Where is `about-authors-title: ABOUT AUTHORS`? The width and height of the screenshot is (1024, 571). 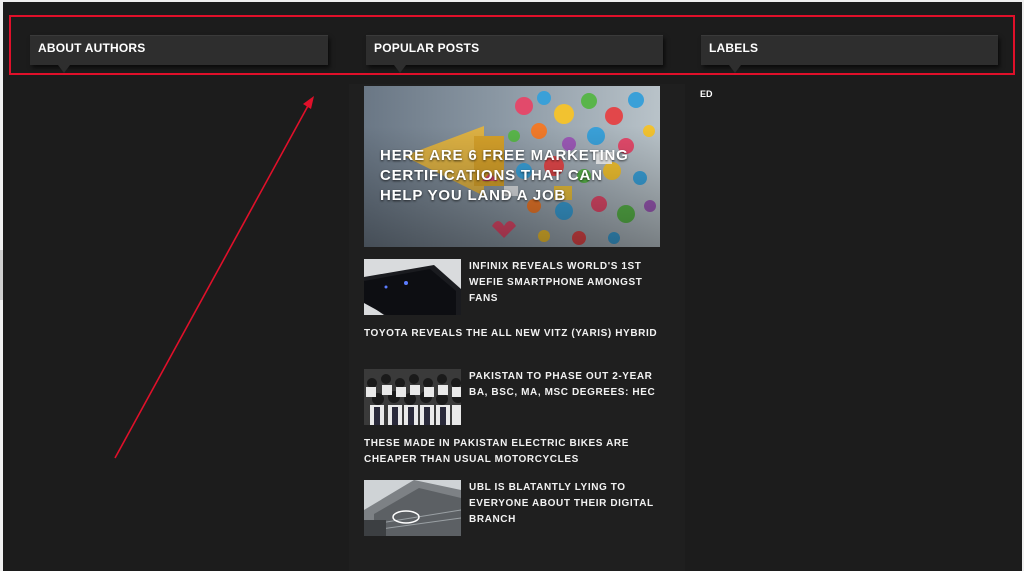
about-authors-title: ABOUT AUTHORS is located at coordinates (92, 48).